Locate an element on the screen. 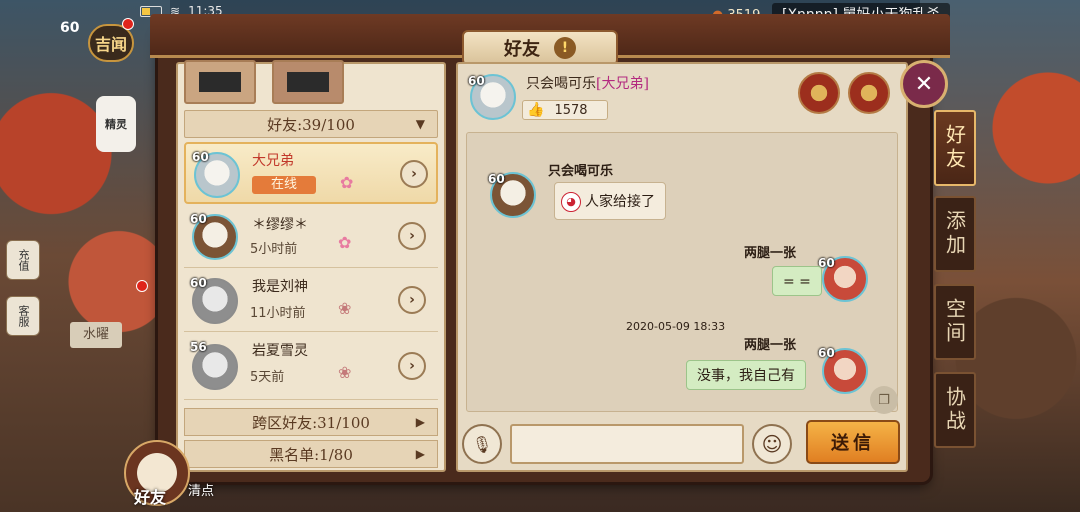 Image resolution: width=1080 pixels, height=512 pixels. collapse-caret-icon: ▼ is located at coordinates (420, 124).